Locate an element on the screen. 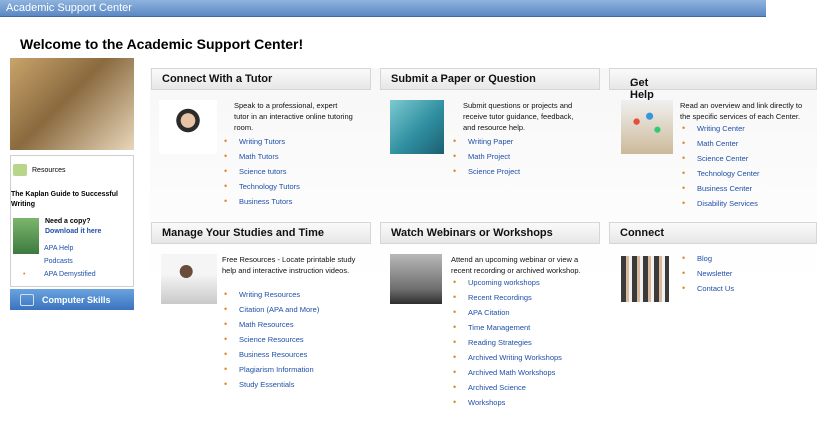  card-header: Get Help From . . . is located at coordinates (713, 90).